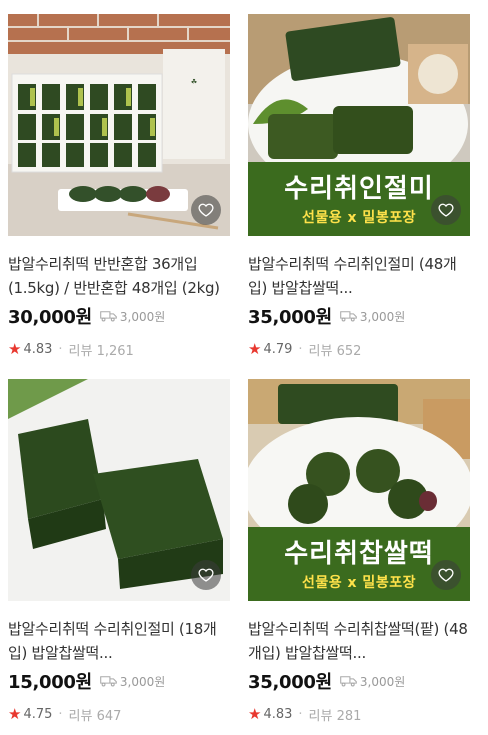  I want to click on product-image, so click(119, 490).